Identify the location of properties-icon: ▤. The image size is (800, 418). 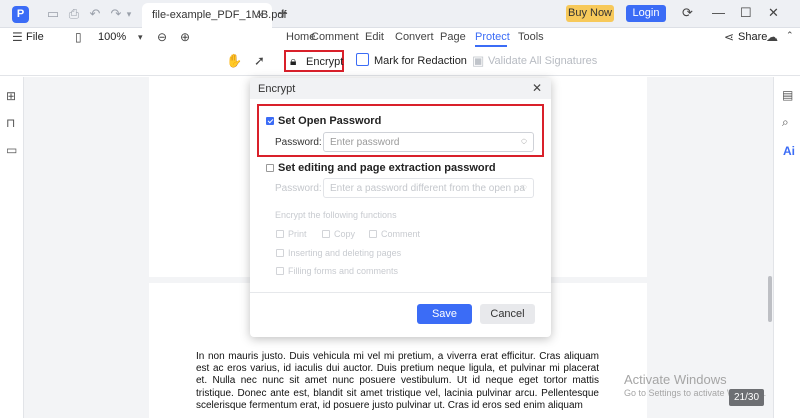
(787, 95).